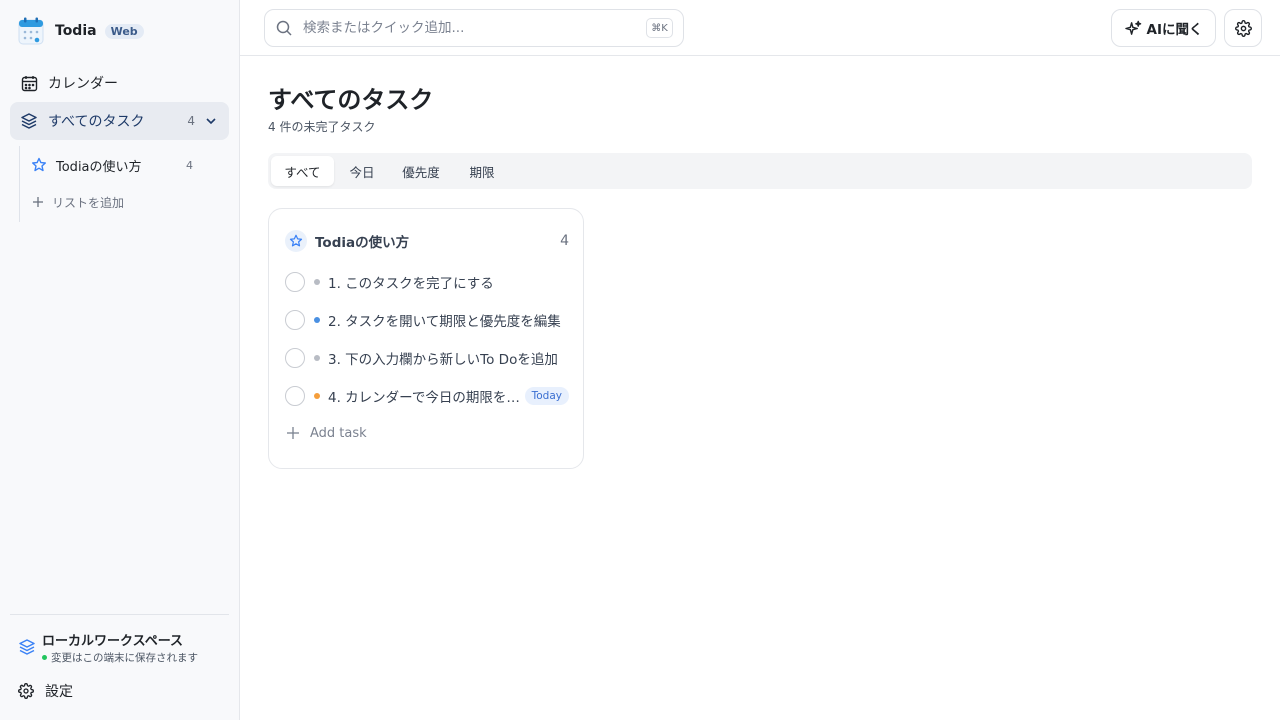  What do you see at coordinates (322, 127) in the screenshot?
I see `page-subtitle: 4 件の未完了タスク` at bounding box center [322, 127].